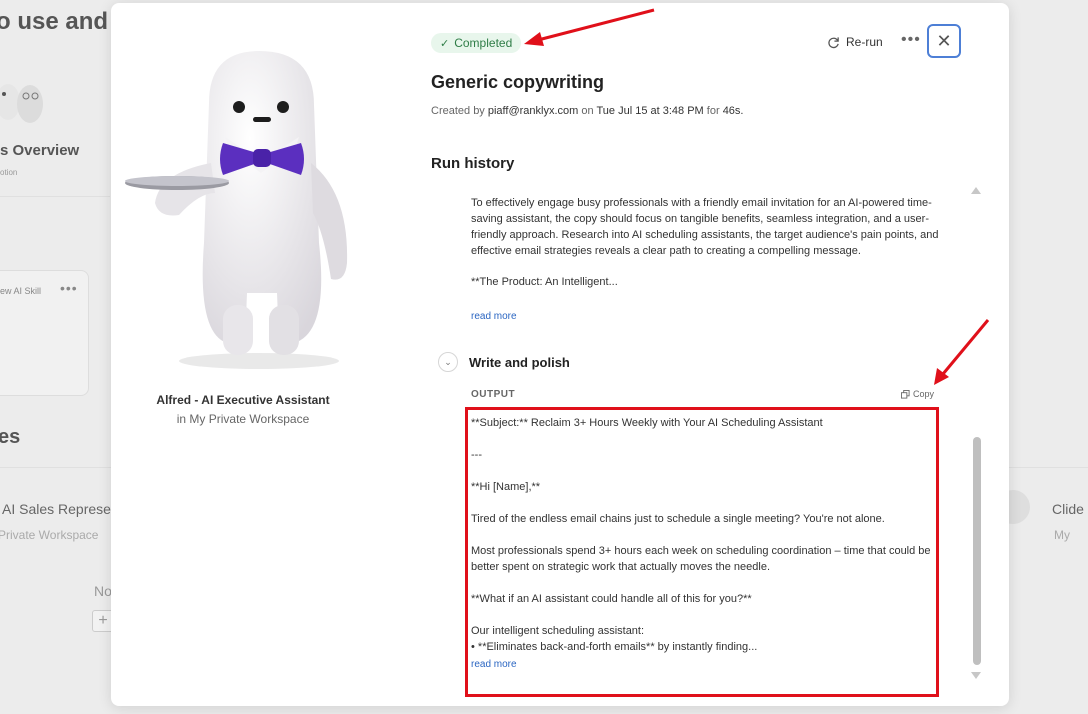 This screenshot has height=714, width=1088. I want to click on alfred-mascot-icon, so click(236, 210).